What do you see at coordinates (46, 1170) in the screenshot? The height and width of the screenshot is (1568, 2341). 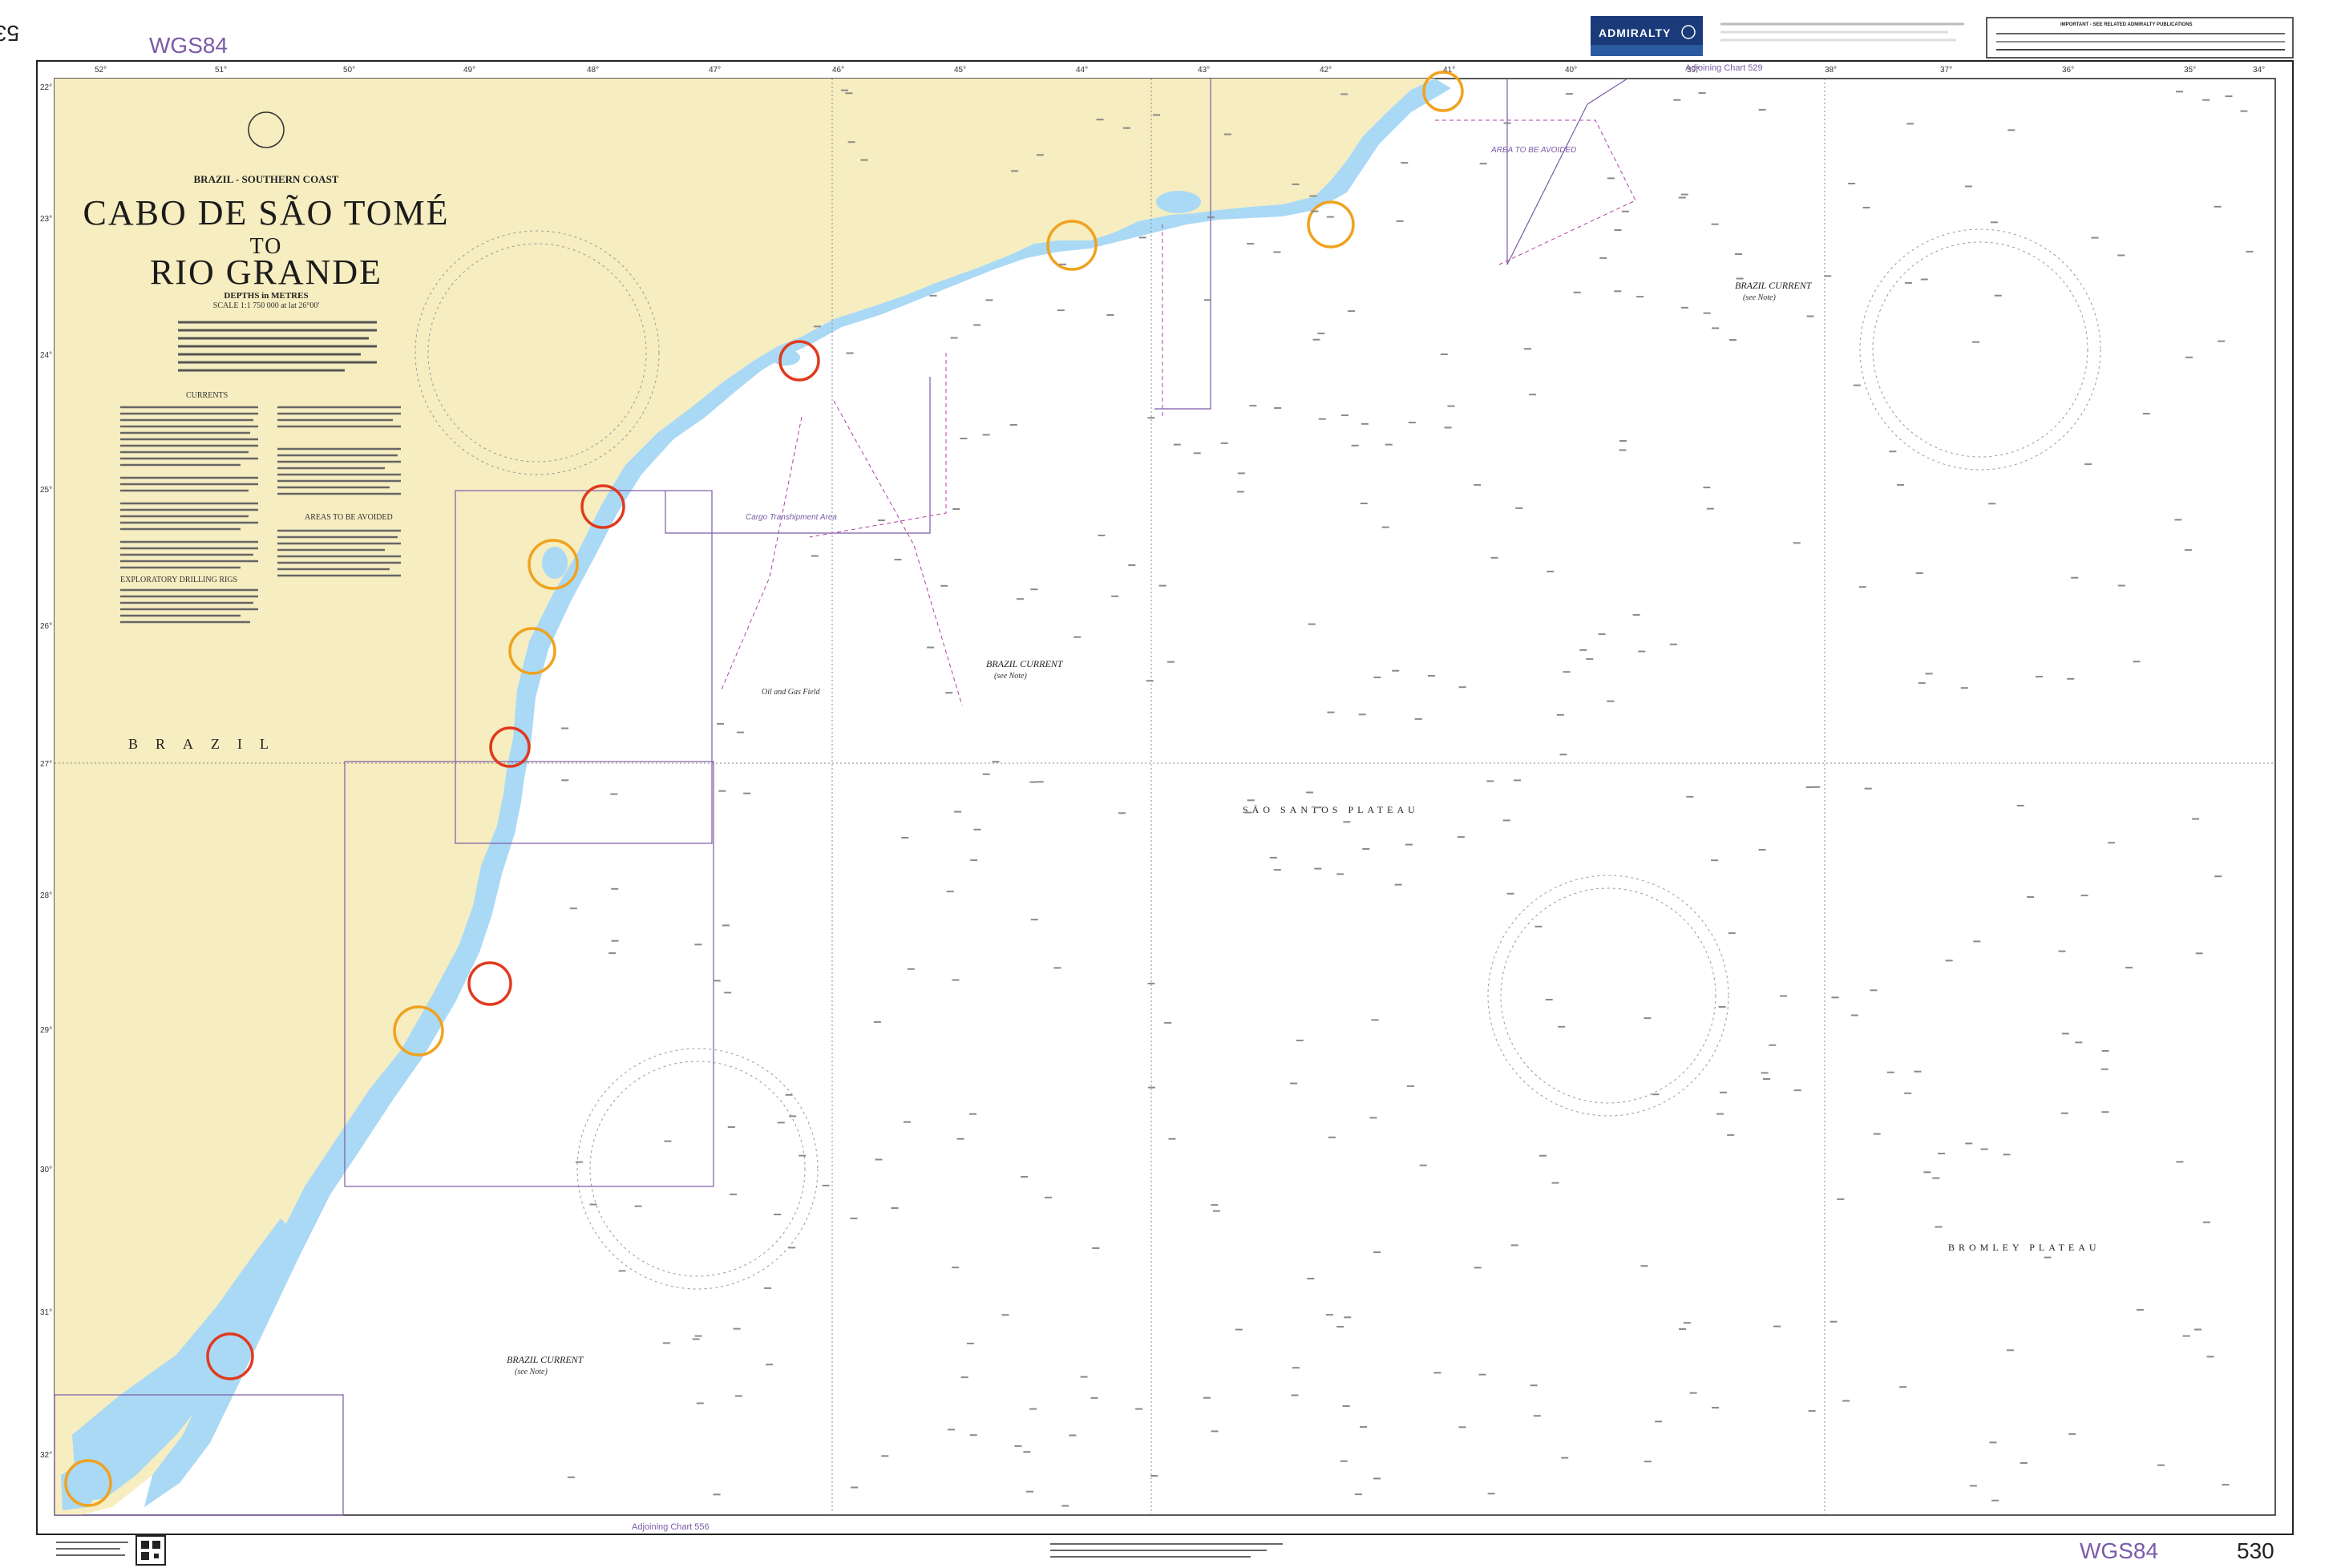 I see `svg-text: 30°` at bounding box center [46, 1170].